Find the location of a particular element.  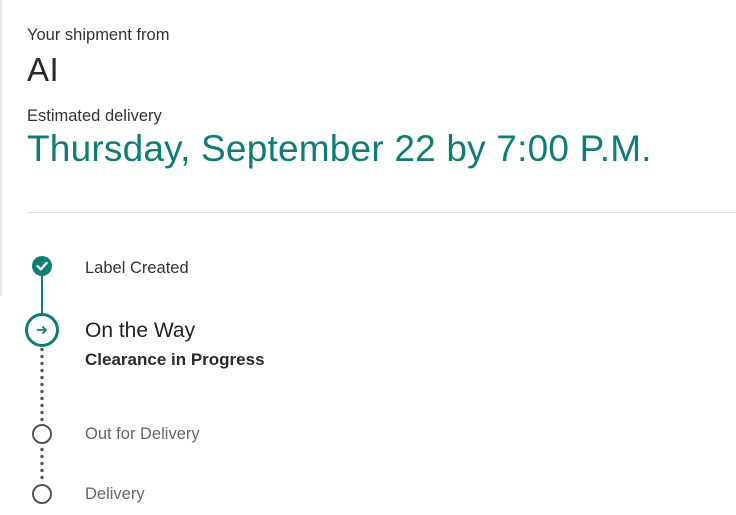

step-label-created-node is located at coordinates (42, 266).